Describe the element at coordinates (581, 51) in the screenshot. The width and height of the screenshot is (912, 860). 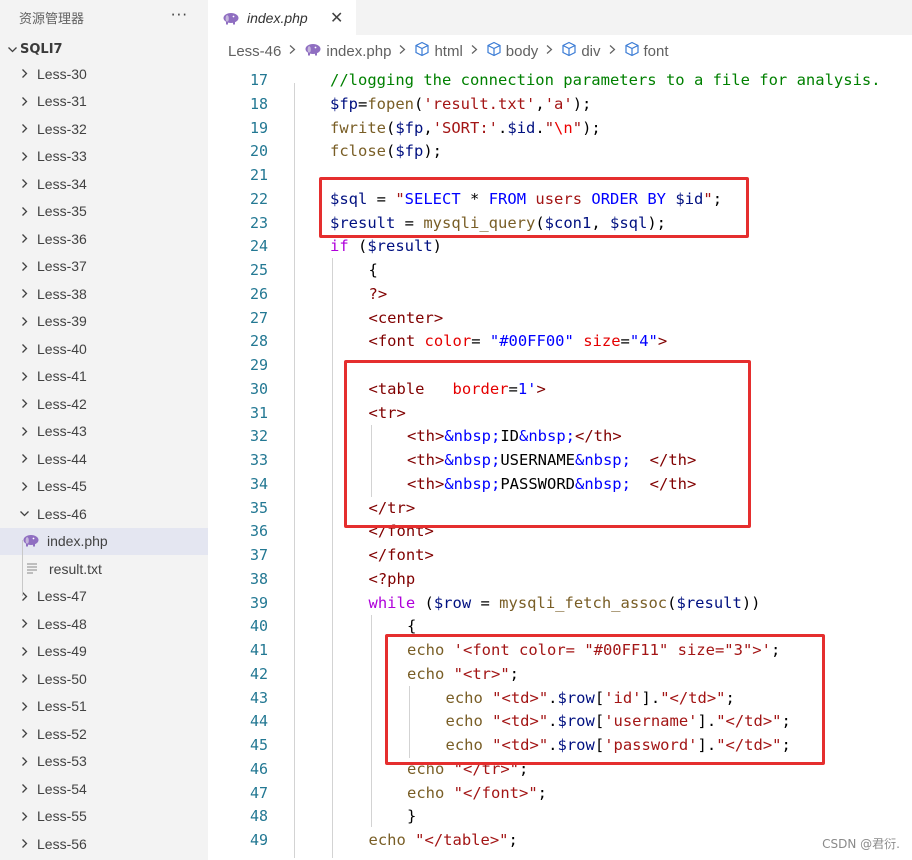
I see `breadcrumb-item-div: div` at that location.